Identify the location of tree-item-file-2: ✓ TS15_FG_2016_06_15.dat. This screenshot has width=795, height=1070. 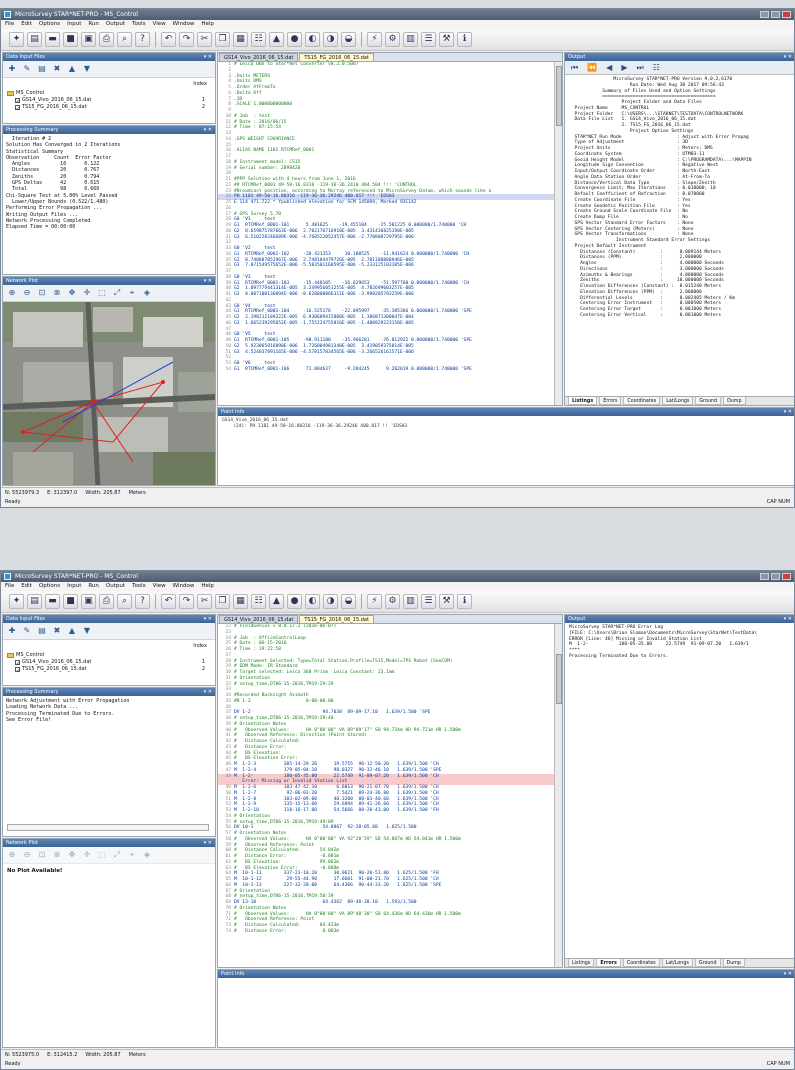
(51, 670).